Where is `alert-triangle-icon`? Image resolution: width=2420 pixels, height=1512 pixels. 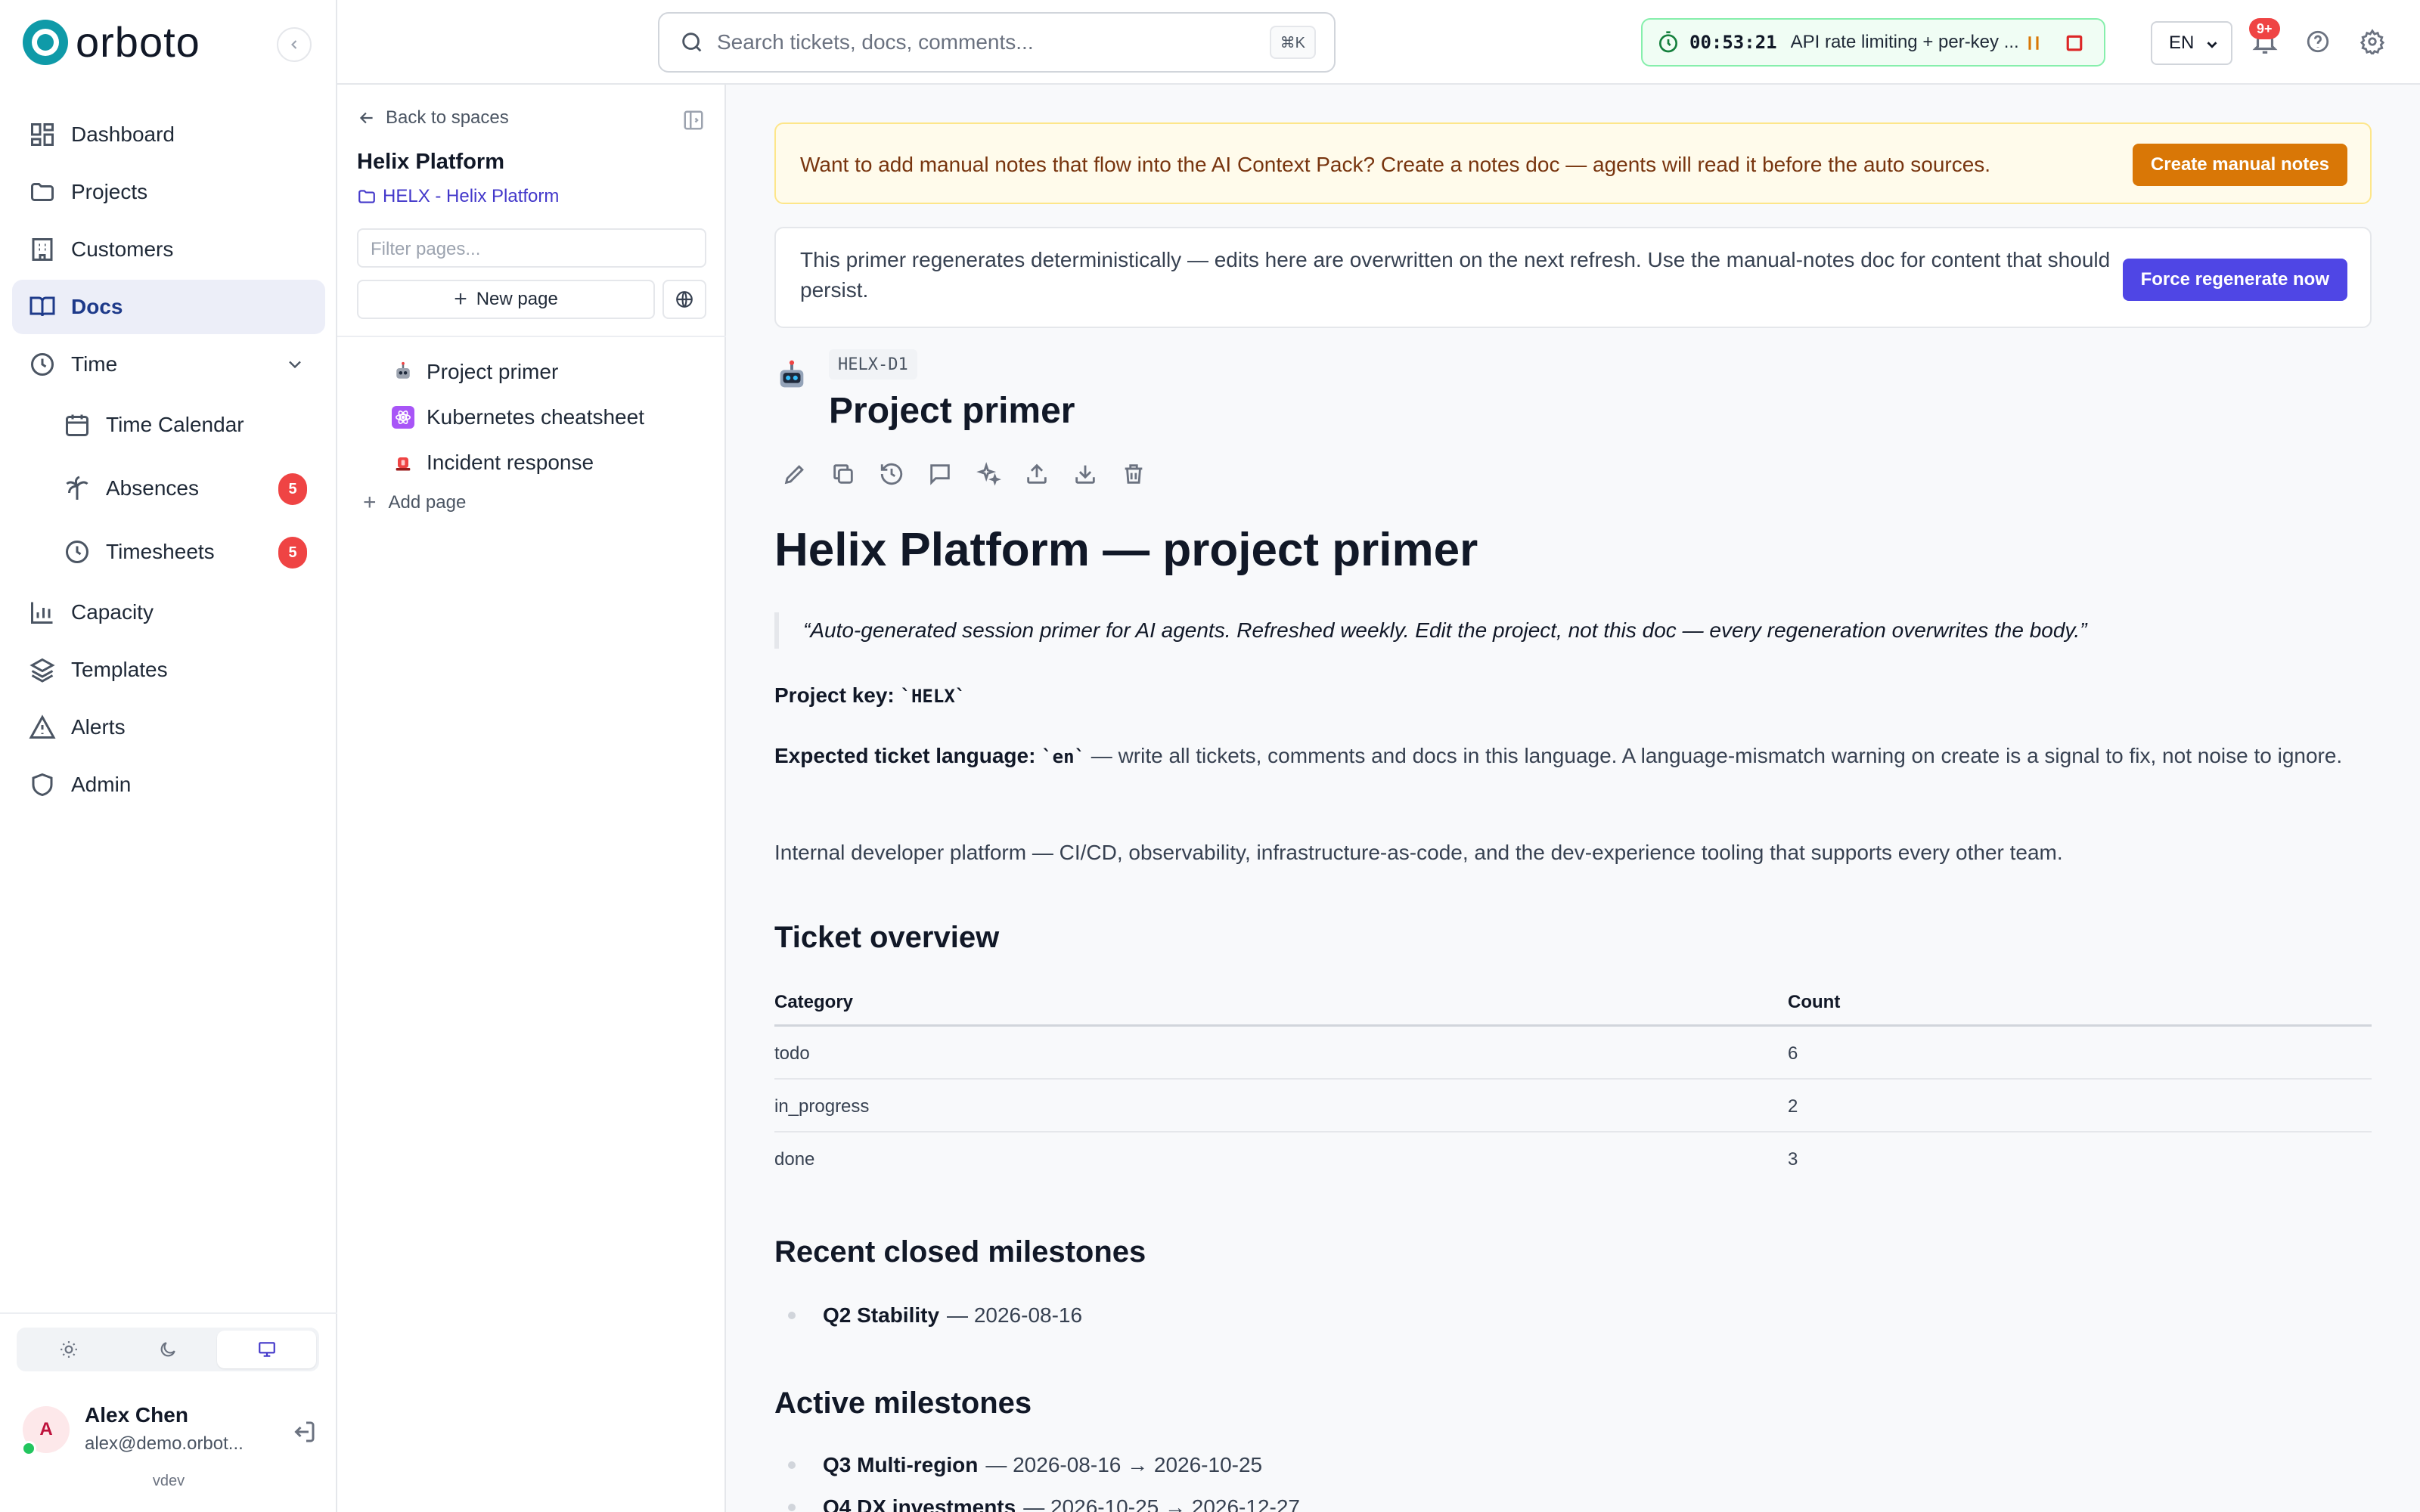 alert-triangle-icon is located at coordinates (42, 727).